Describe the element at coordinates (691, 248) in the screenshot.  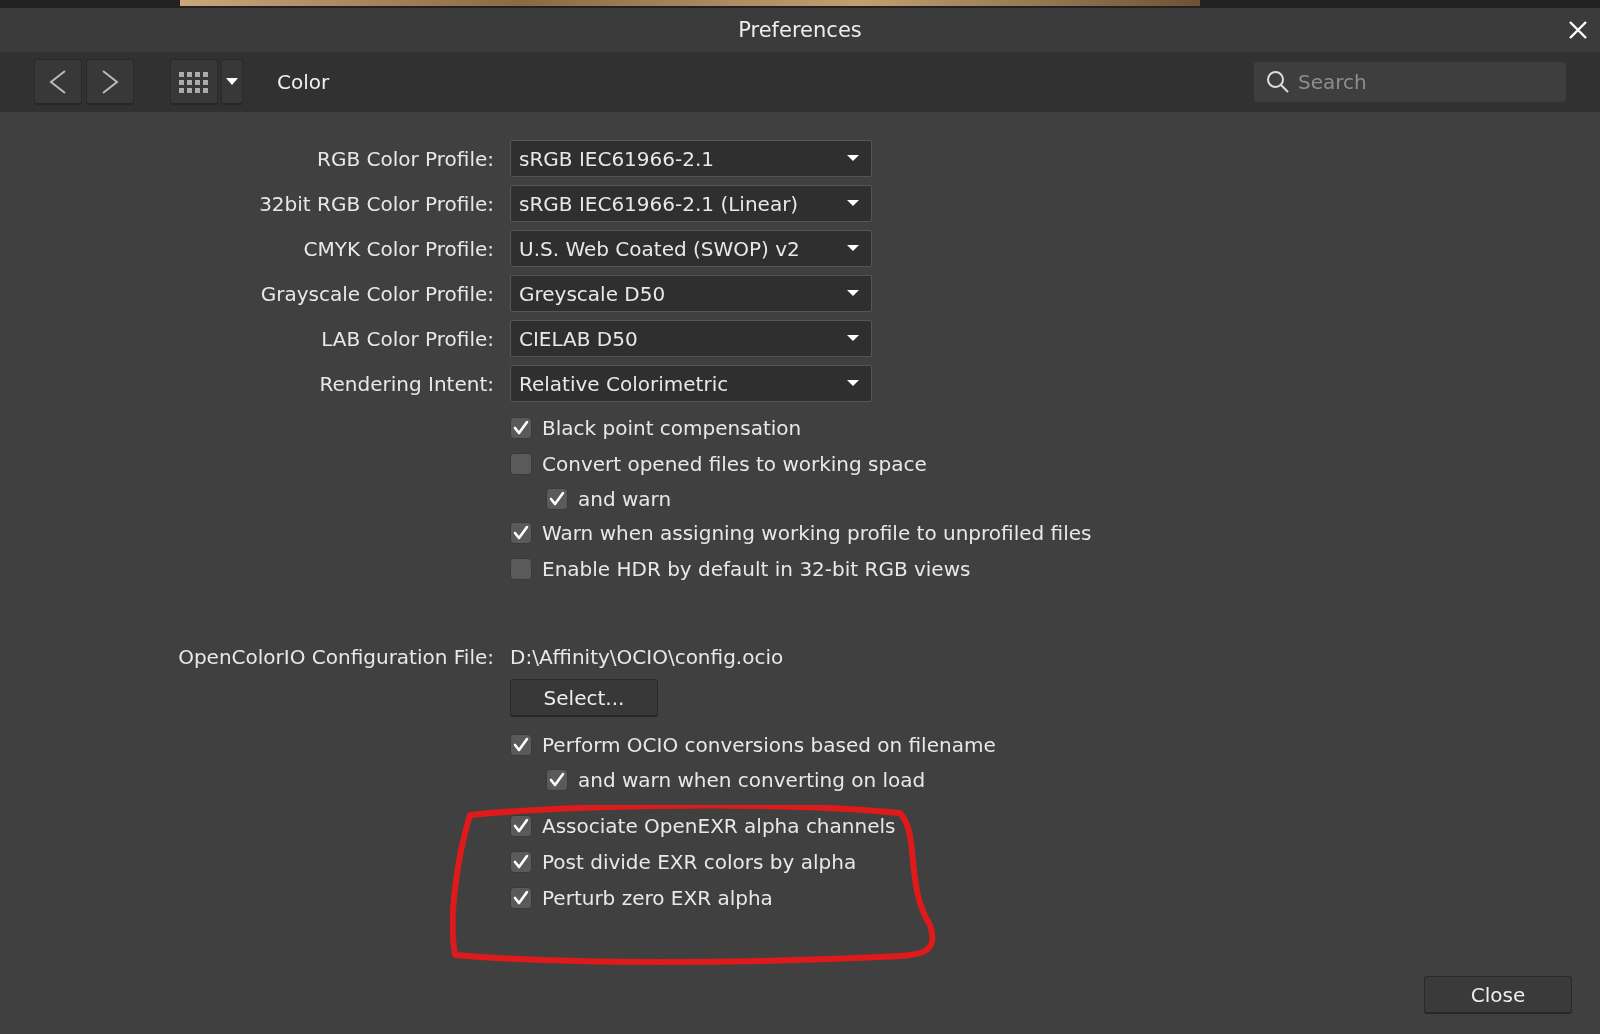
I see `profile-dropdown: U.S. Web Coated (SWOP) v2` at that location.